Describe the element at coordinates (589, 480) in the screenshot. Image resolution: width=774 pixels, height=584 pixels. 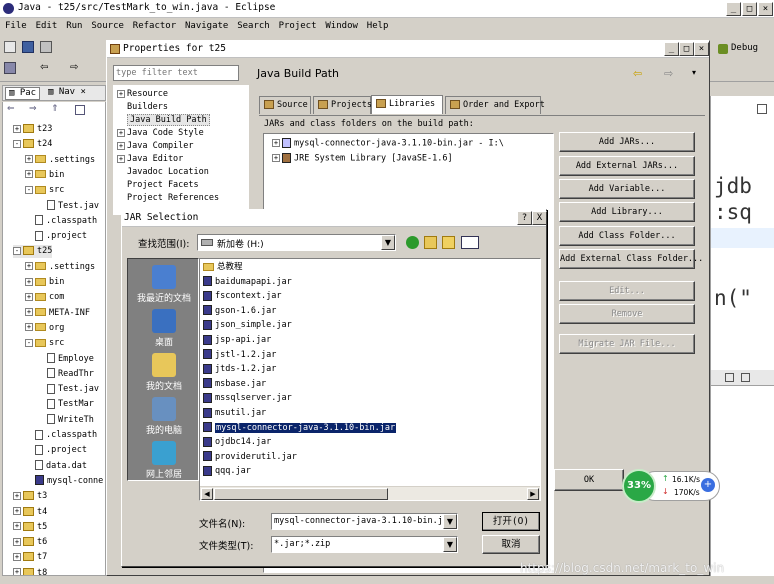
I see `ok-button: OK` at that location.